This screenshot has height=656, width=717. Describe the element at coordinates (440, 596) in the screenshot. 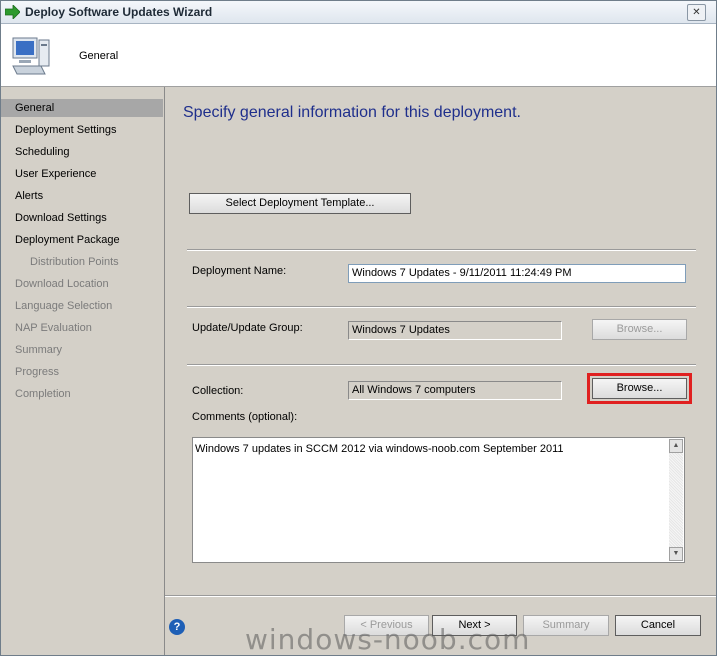

I see `footer-divider` at that location.